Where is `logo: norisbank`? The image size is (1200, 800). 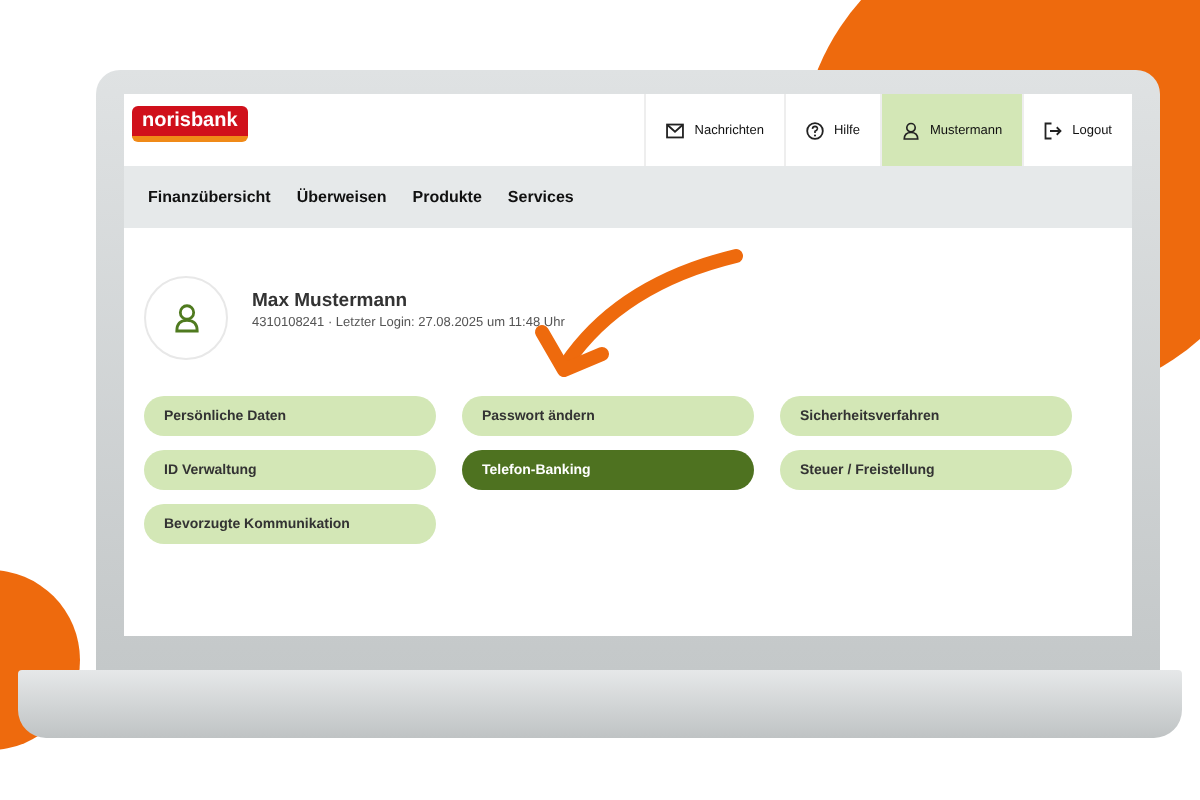 logo: norisbank is located at coordinates (190, 124).